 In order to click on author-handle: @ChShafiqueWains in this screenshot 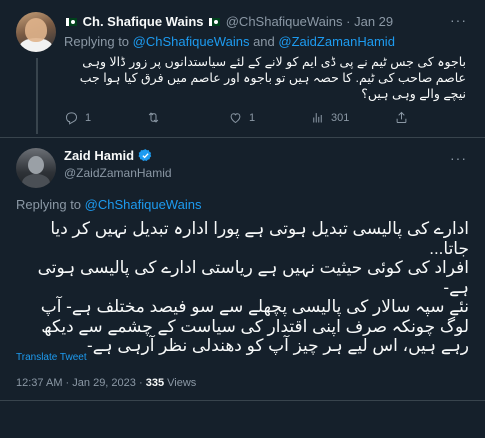, I will do `click(284, 21)`.